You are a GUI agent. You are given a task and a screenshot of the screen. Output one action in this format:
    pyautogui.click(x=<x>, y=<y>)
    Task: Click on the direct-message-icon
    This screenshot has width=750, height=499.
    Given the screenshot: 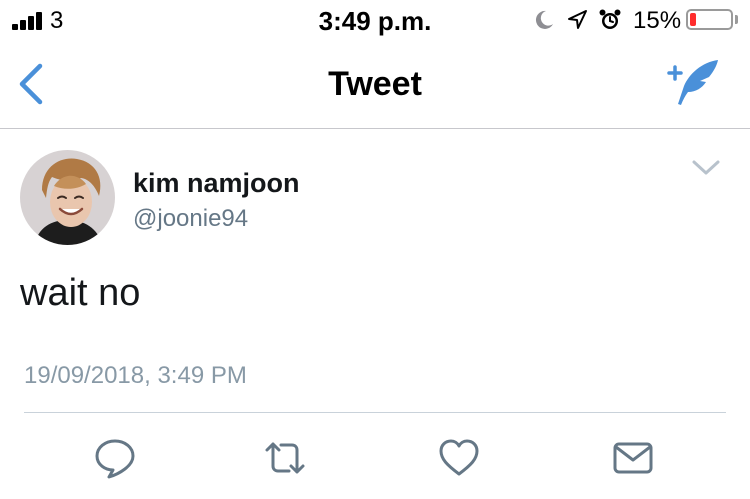 What is the action you would take?
    pyautogui.click(x=633, y=458)
    